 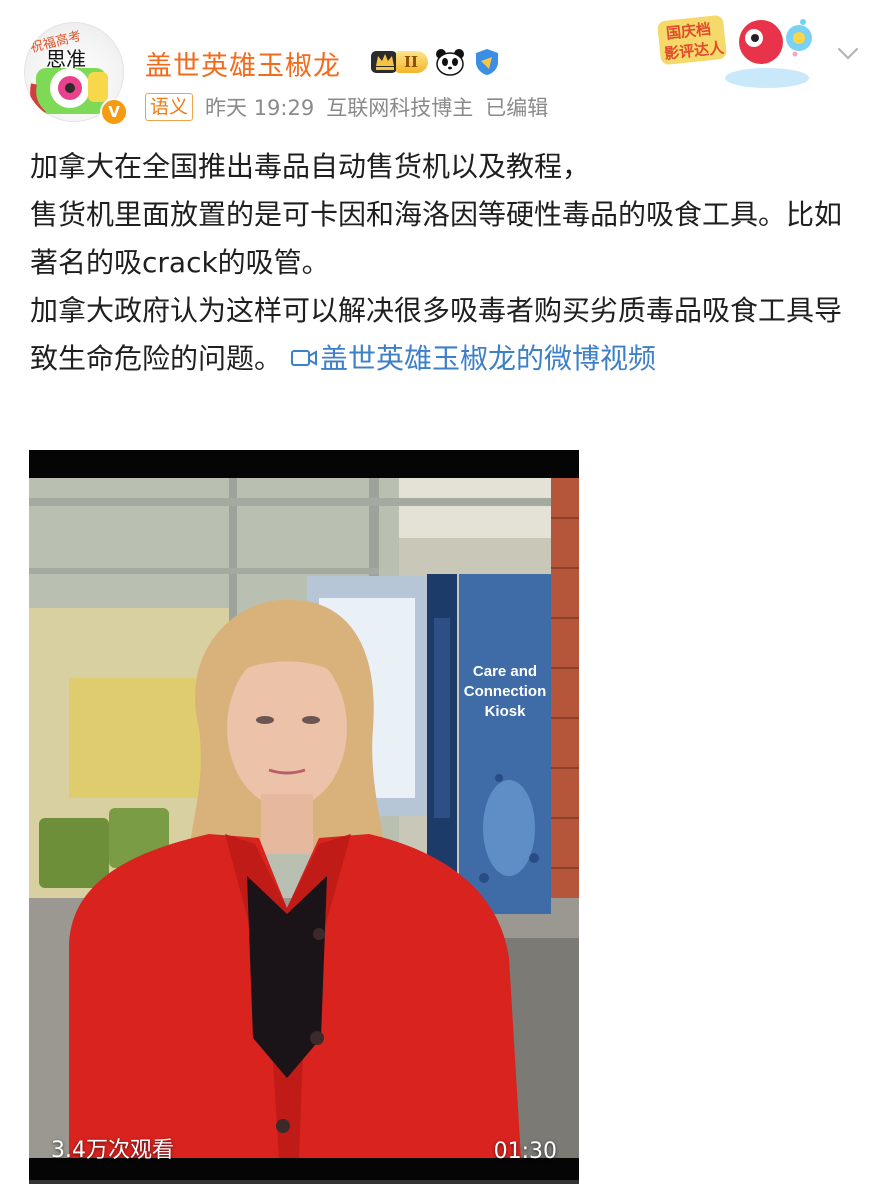 What do you see at coordinates (304, 1182) in the screenshot?
I see `video-progress-bar` at bounding box center [304, 1182].